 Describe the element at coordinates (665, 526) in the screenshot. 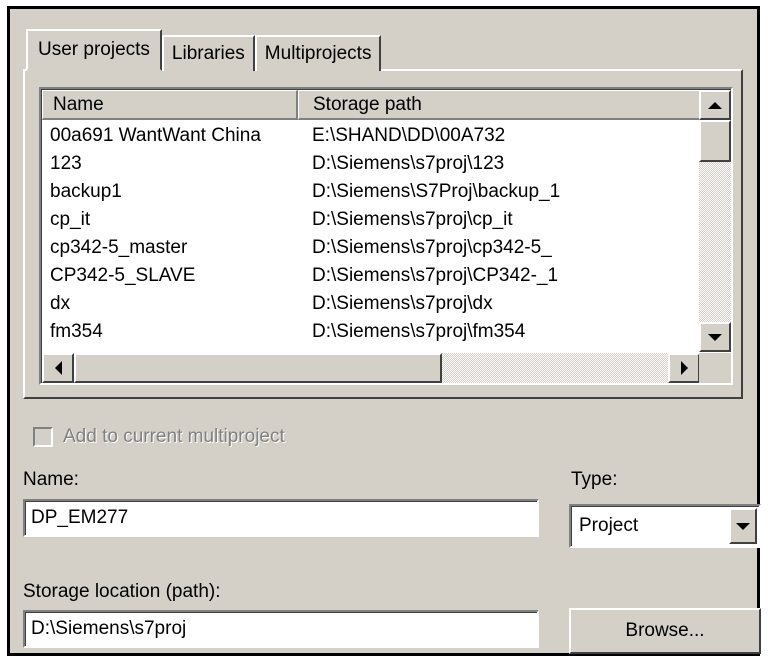

I see `type-dropdown: Project` at that location.